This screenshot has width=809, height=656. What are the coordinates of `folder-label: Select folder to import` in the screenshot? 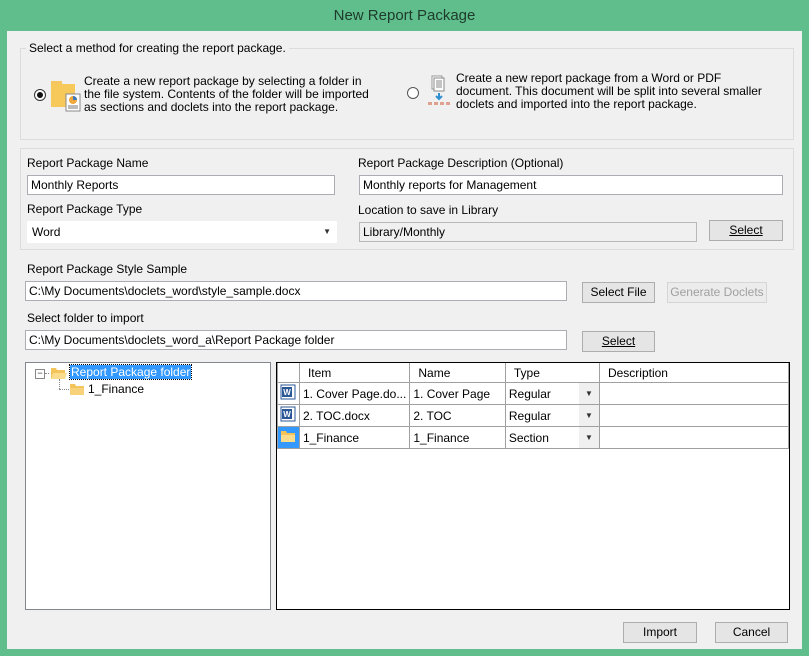 It's located at (85, 318).